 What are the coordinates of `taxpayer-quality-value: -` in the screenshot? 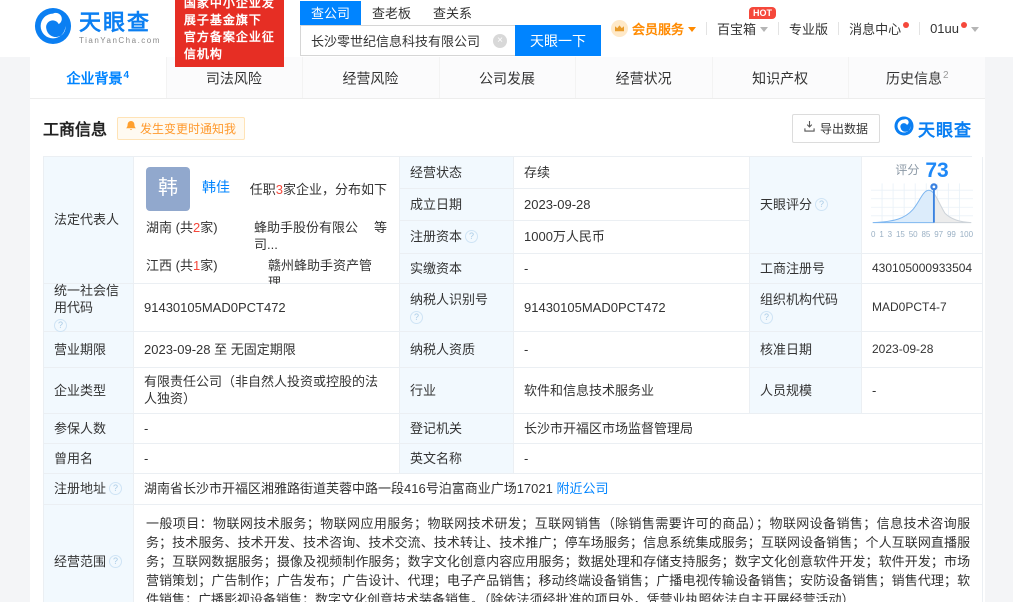 It's located at (632, 349).